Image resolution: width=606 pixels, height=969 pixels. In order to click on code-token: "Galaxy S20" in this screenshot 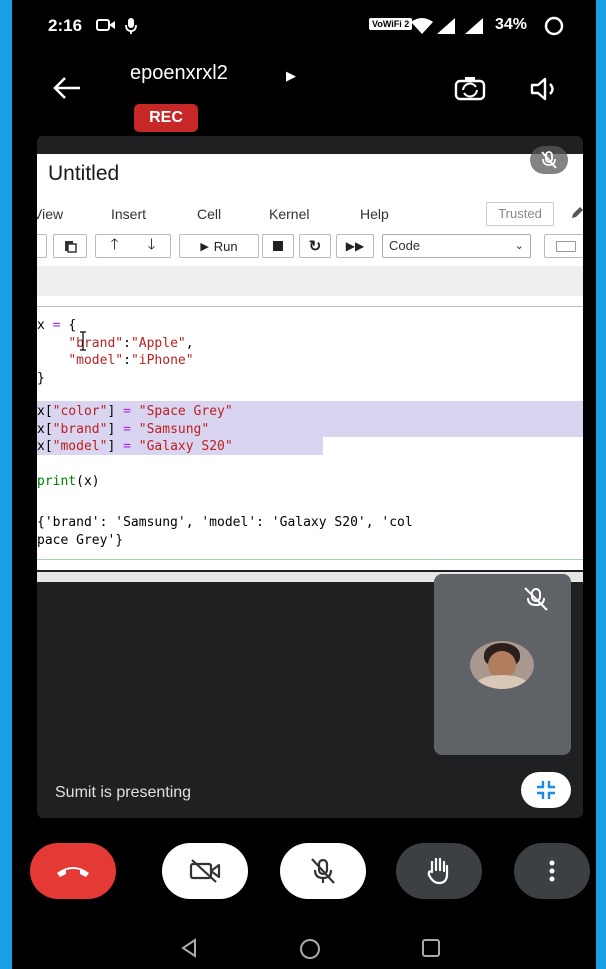, I will do `click(185, 446)`.